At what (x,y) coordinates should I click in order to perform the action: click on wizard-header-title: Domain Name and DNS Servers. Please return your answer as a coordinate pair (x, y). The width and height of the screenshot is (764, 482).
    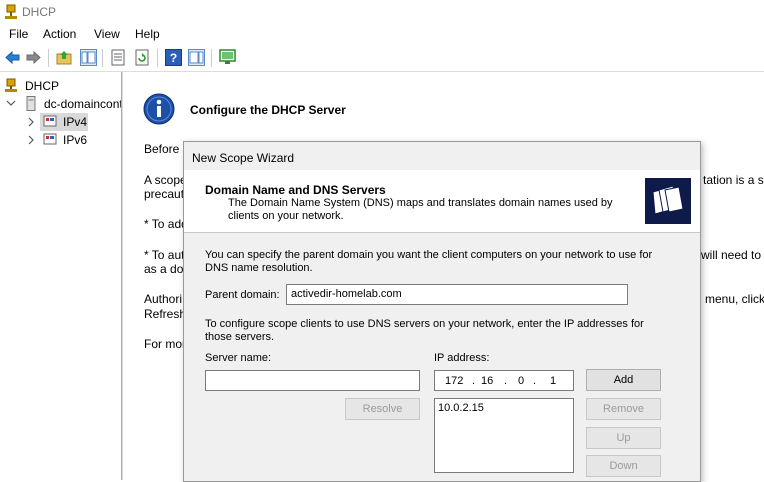
    Looking at the image, I should click on (295, 190).